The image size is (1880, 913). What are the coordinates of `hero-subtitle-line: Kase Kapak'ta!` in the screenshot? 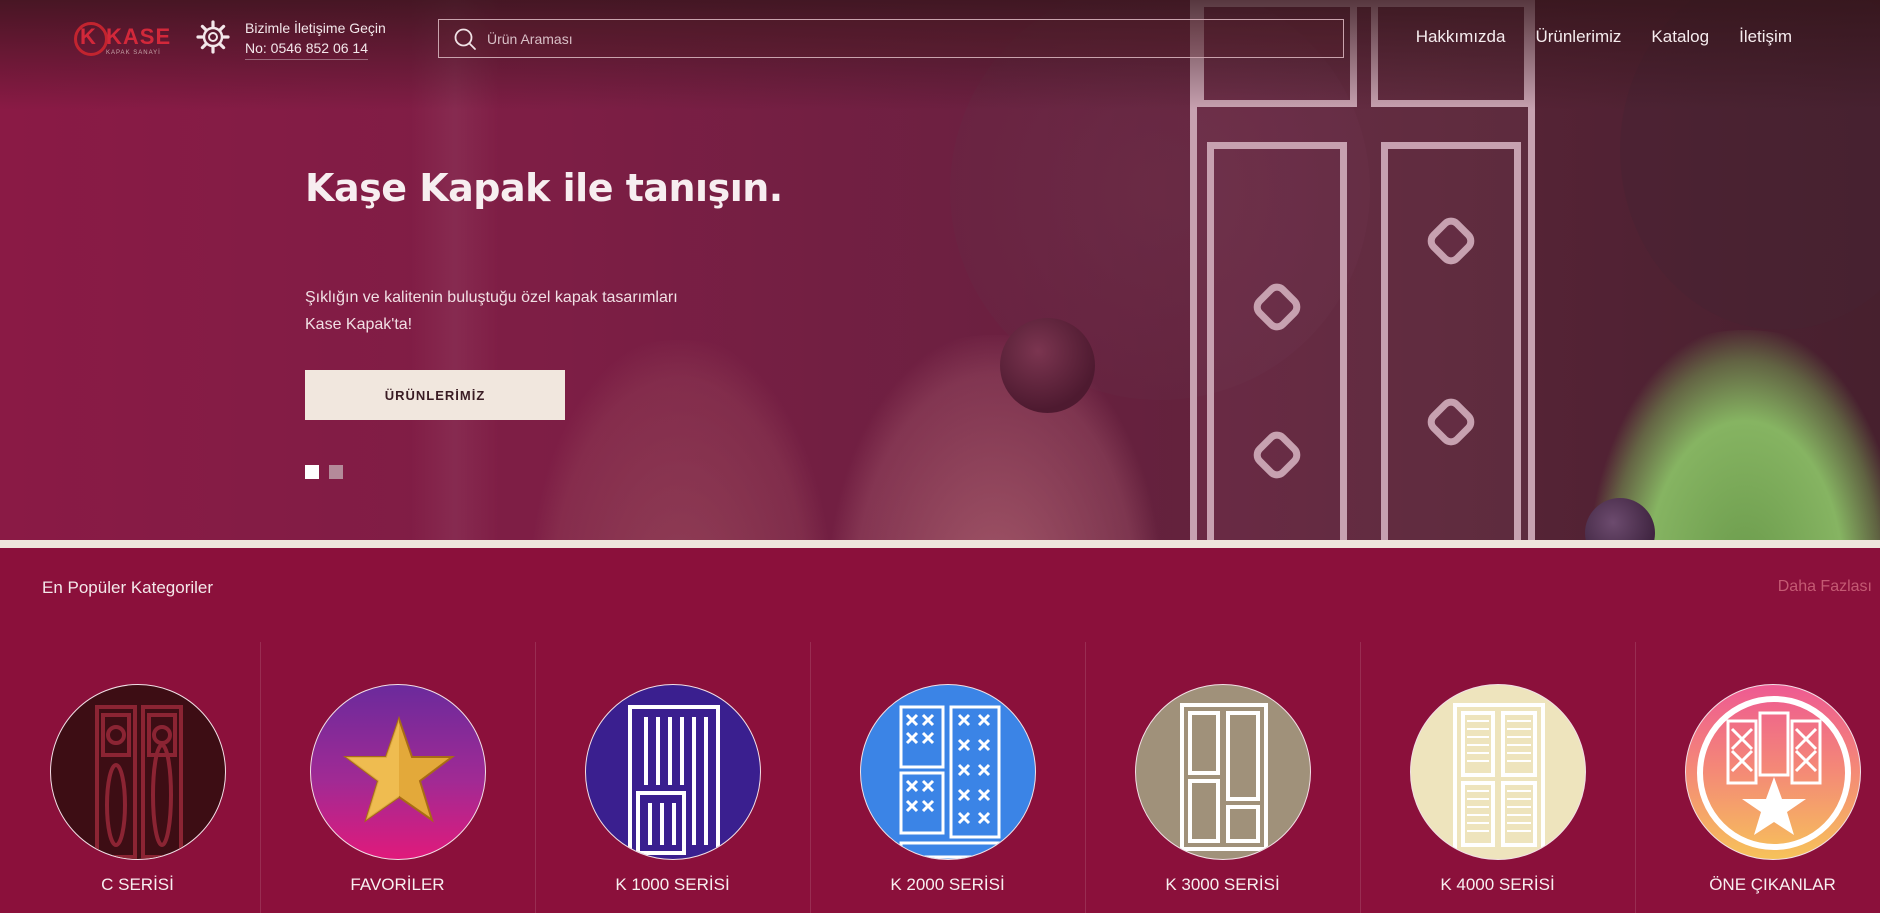 It's located at (359, 324).